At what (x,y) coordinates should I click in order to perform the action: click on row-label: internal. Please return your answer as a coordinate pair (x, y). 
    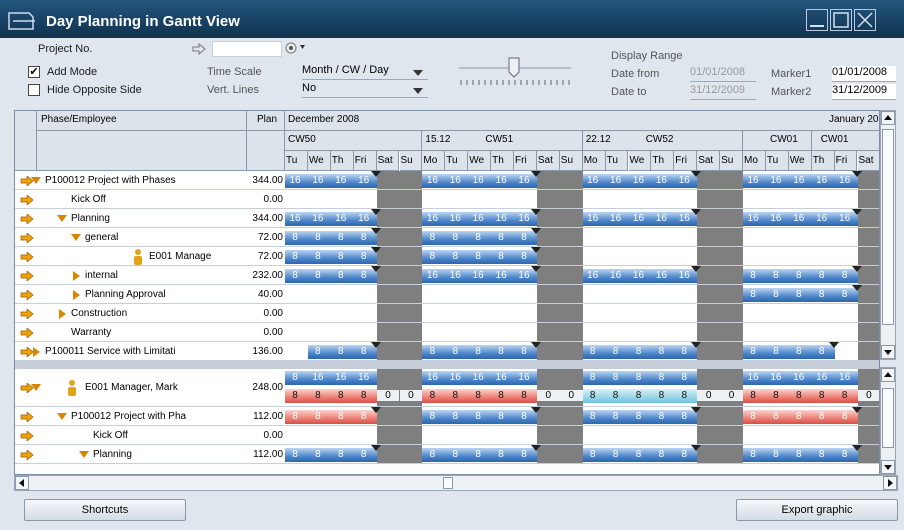
    Looking at the image, I should click on (164, 275).